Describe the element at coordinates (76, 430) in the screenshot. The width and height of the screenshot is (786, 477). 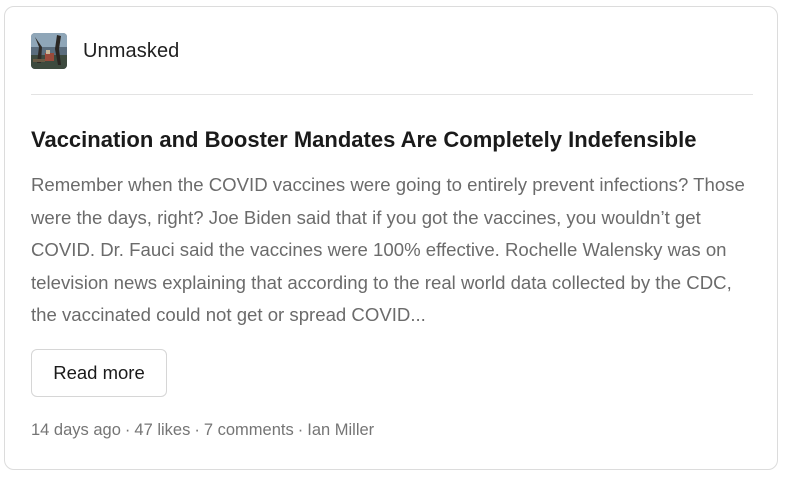
I see `post-age: 14 days ago` at that location.